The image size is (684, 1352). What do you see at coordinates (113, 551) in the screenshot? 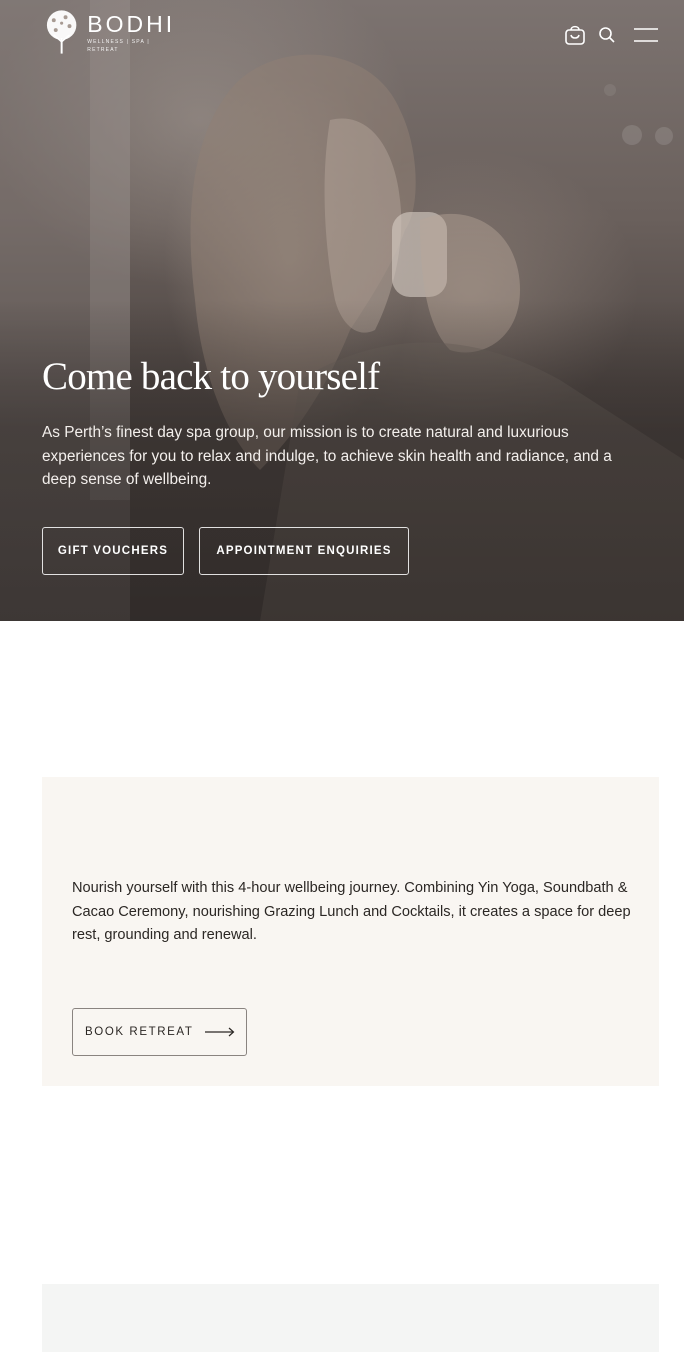
I see `gift-vouchers-button: GIFT VOUCHERS` at bounding box center [113, 551].